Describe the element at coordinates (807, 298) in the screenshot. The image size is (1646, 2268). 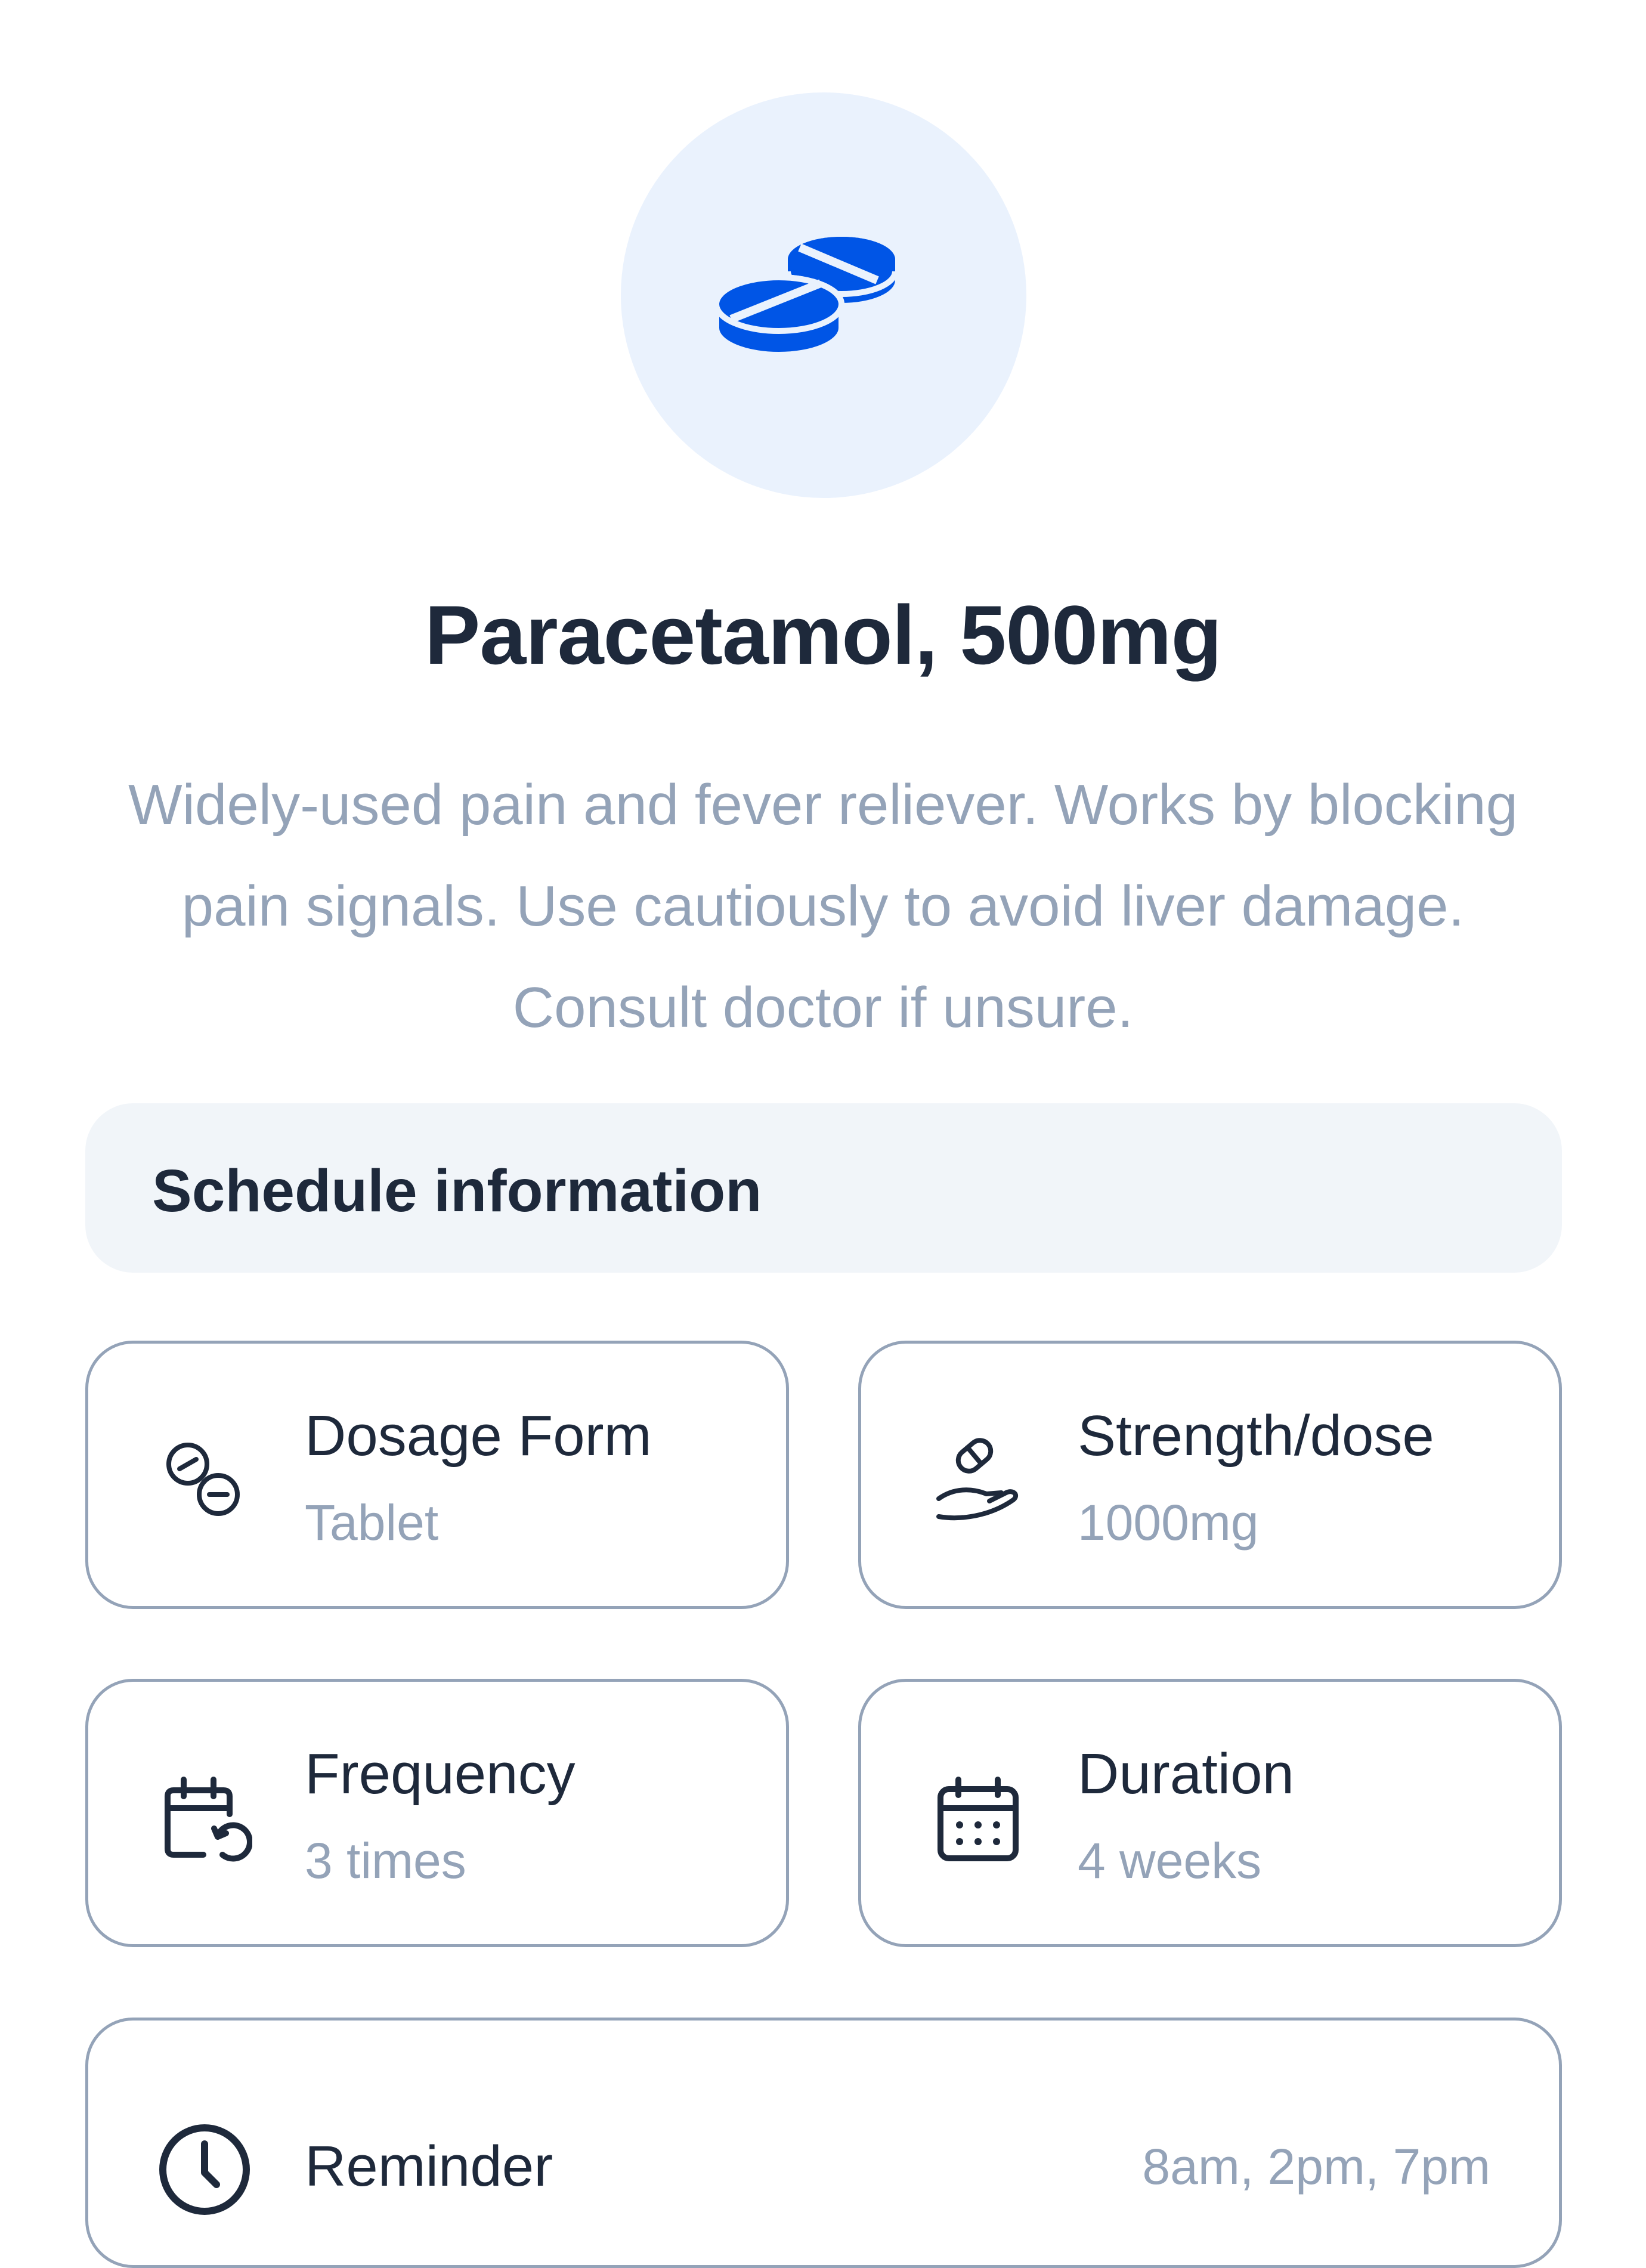
I see `pills-icon` at that location.